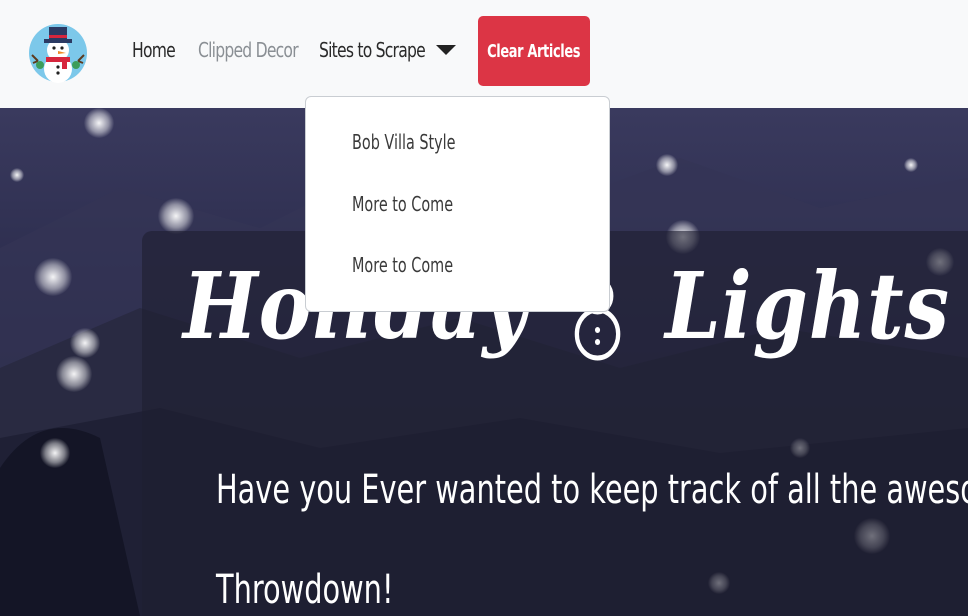 This screenshot has width=968, height=616. What do you see at coordinates (154, 50) in the screenshot?
I see `nav-link-home: Home` at bounding box center [154, 50].